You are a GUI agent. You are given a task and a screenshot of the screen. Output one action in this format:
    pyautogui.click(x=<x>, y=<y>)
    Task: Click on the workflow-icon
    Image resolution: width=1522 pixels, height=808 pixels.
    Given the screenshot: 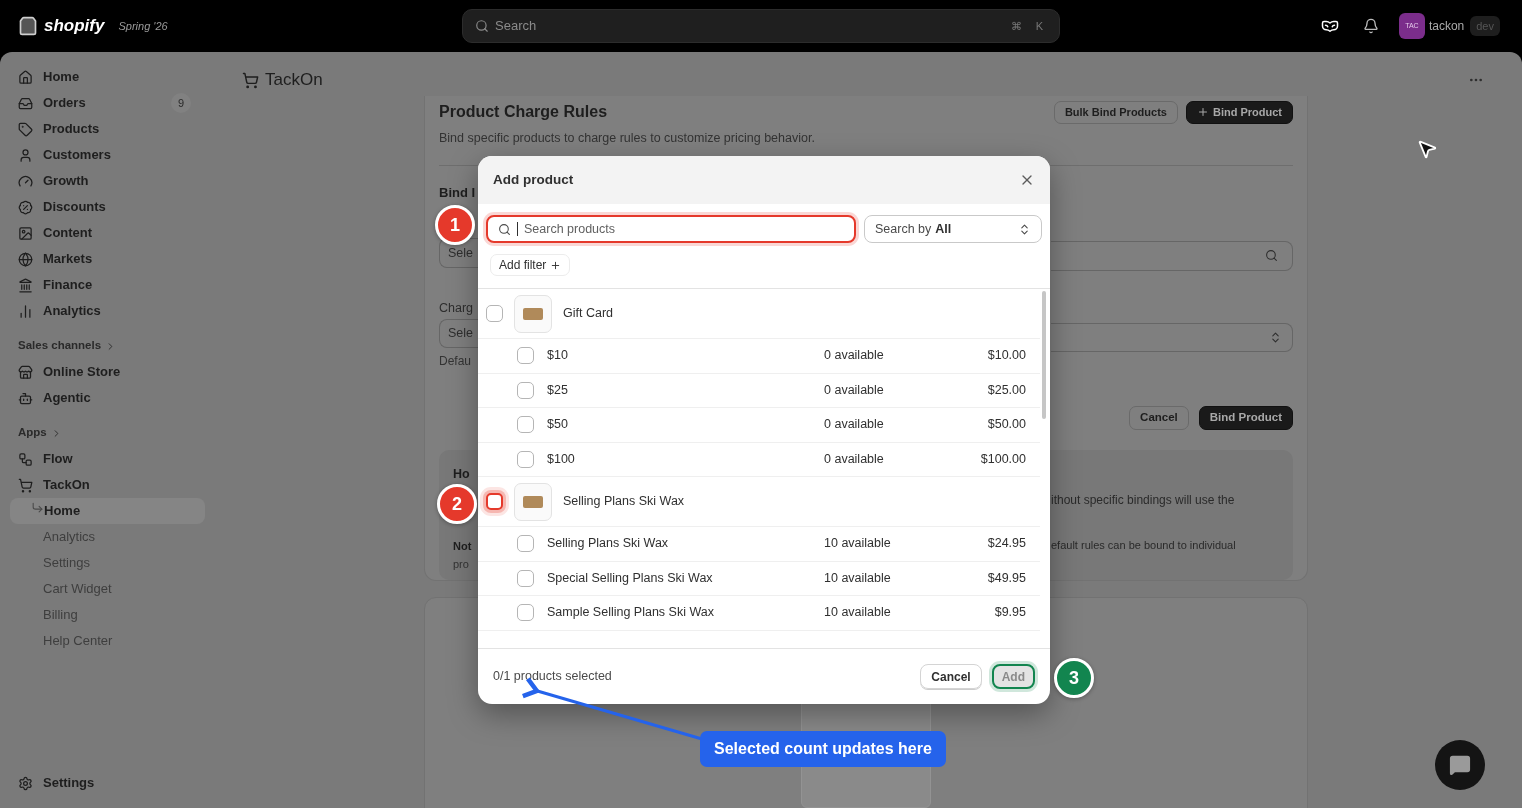 What is the action you would take?
    pyautogui.click(x=25, y=459)
    